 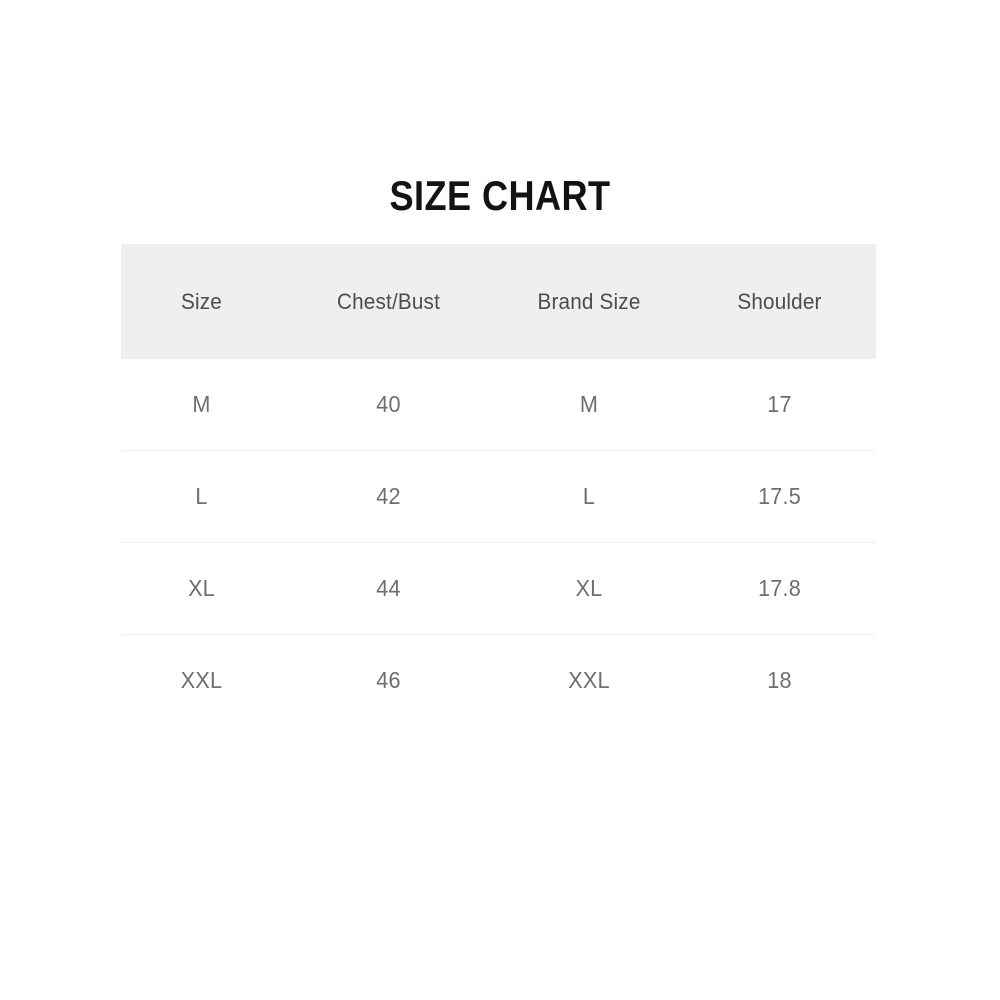 What do you see at coordinates (498, 405) in the screenshot?
I see `table-row: M 40 M 17` at bounding box center [498, 405].